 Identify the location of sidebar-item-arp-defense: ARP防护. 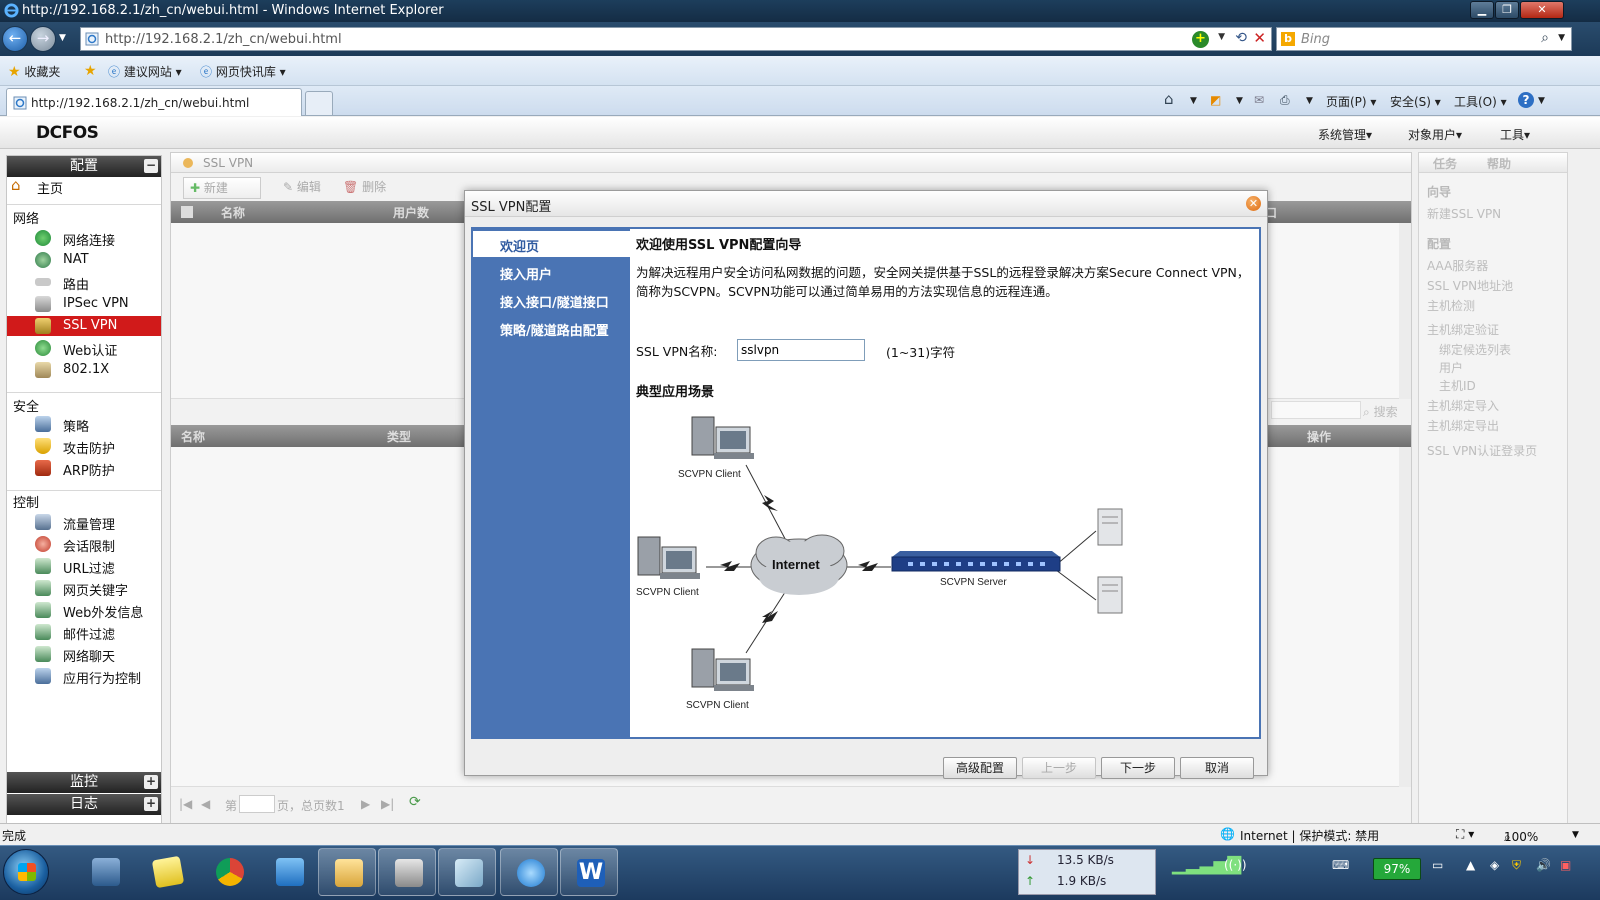
(84, 468).